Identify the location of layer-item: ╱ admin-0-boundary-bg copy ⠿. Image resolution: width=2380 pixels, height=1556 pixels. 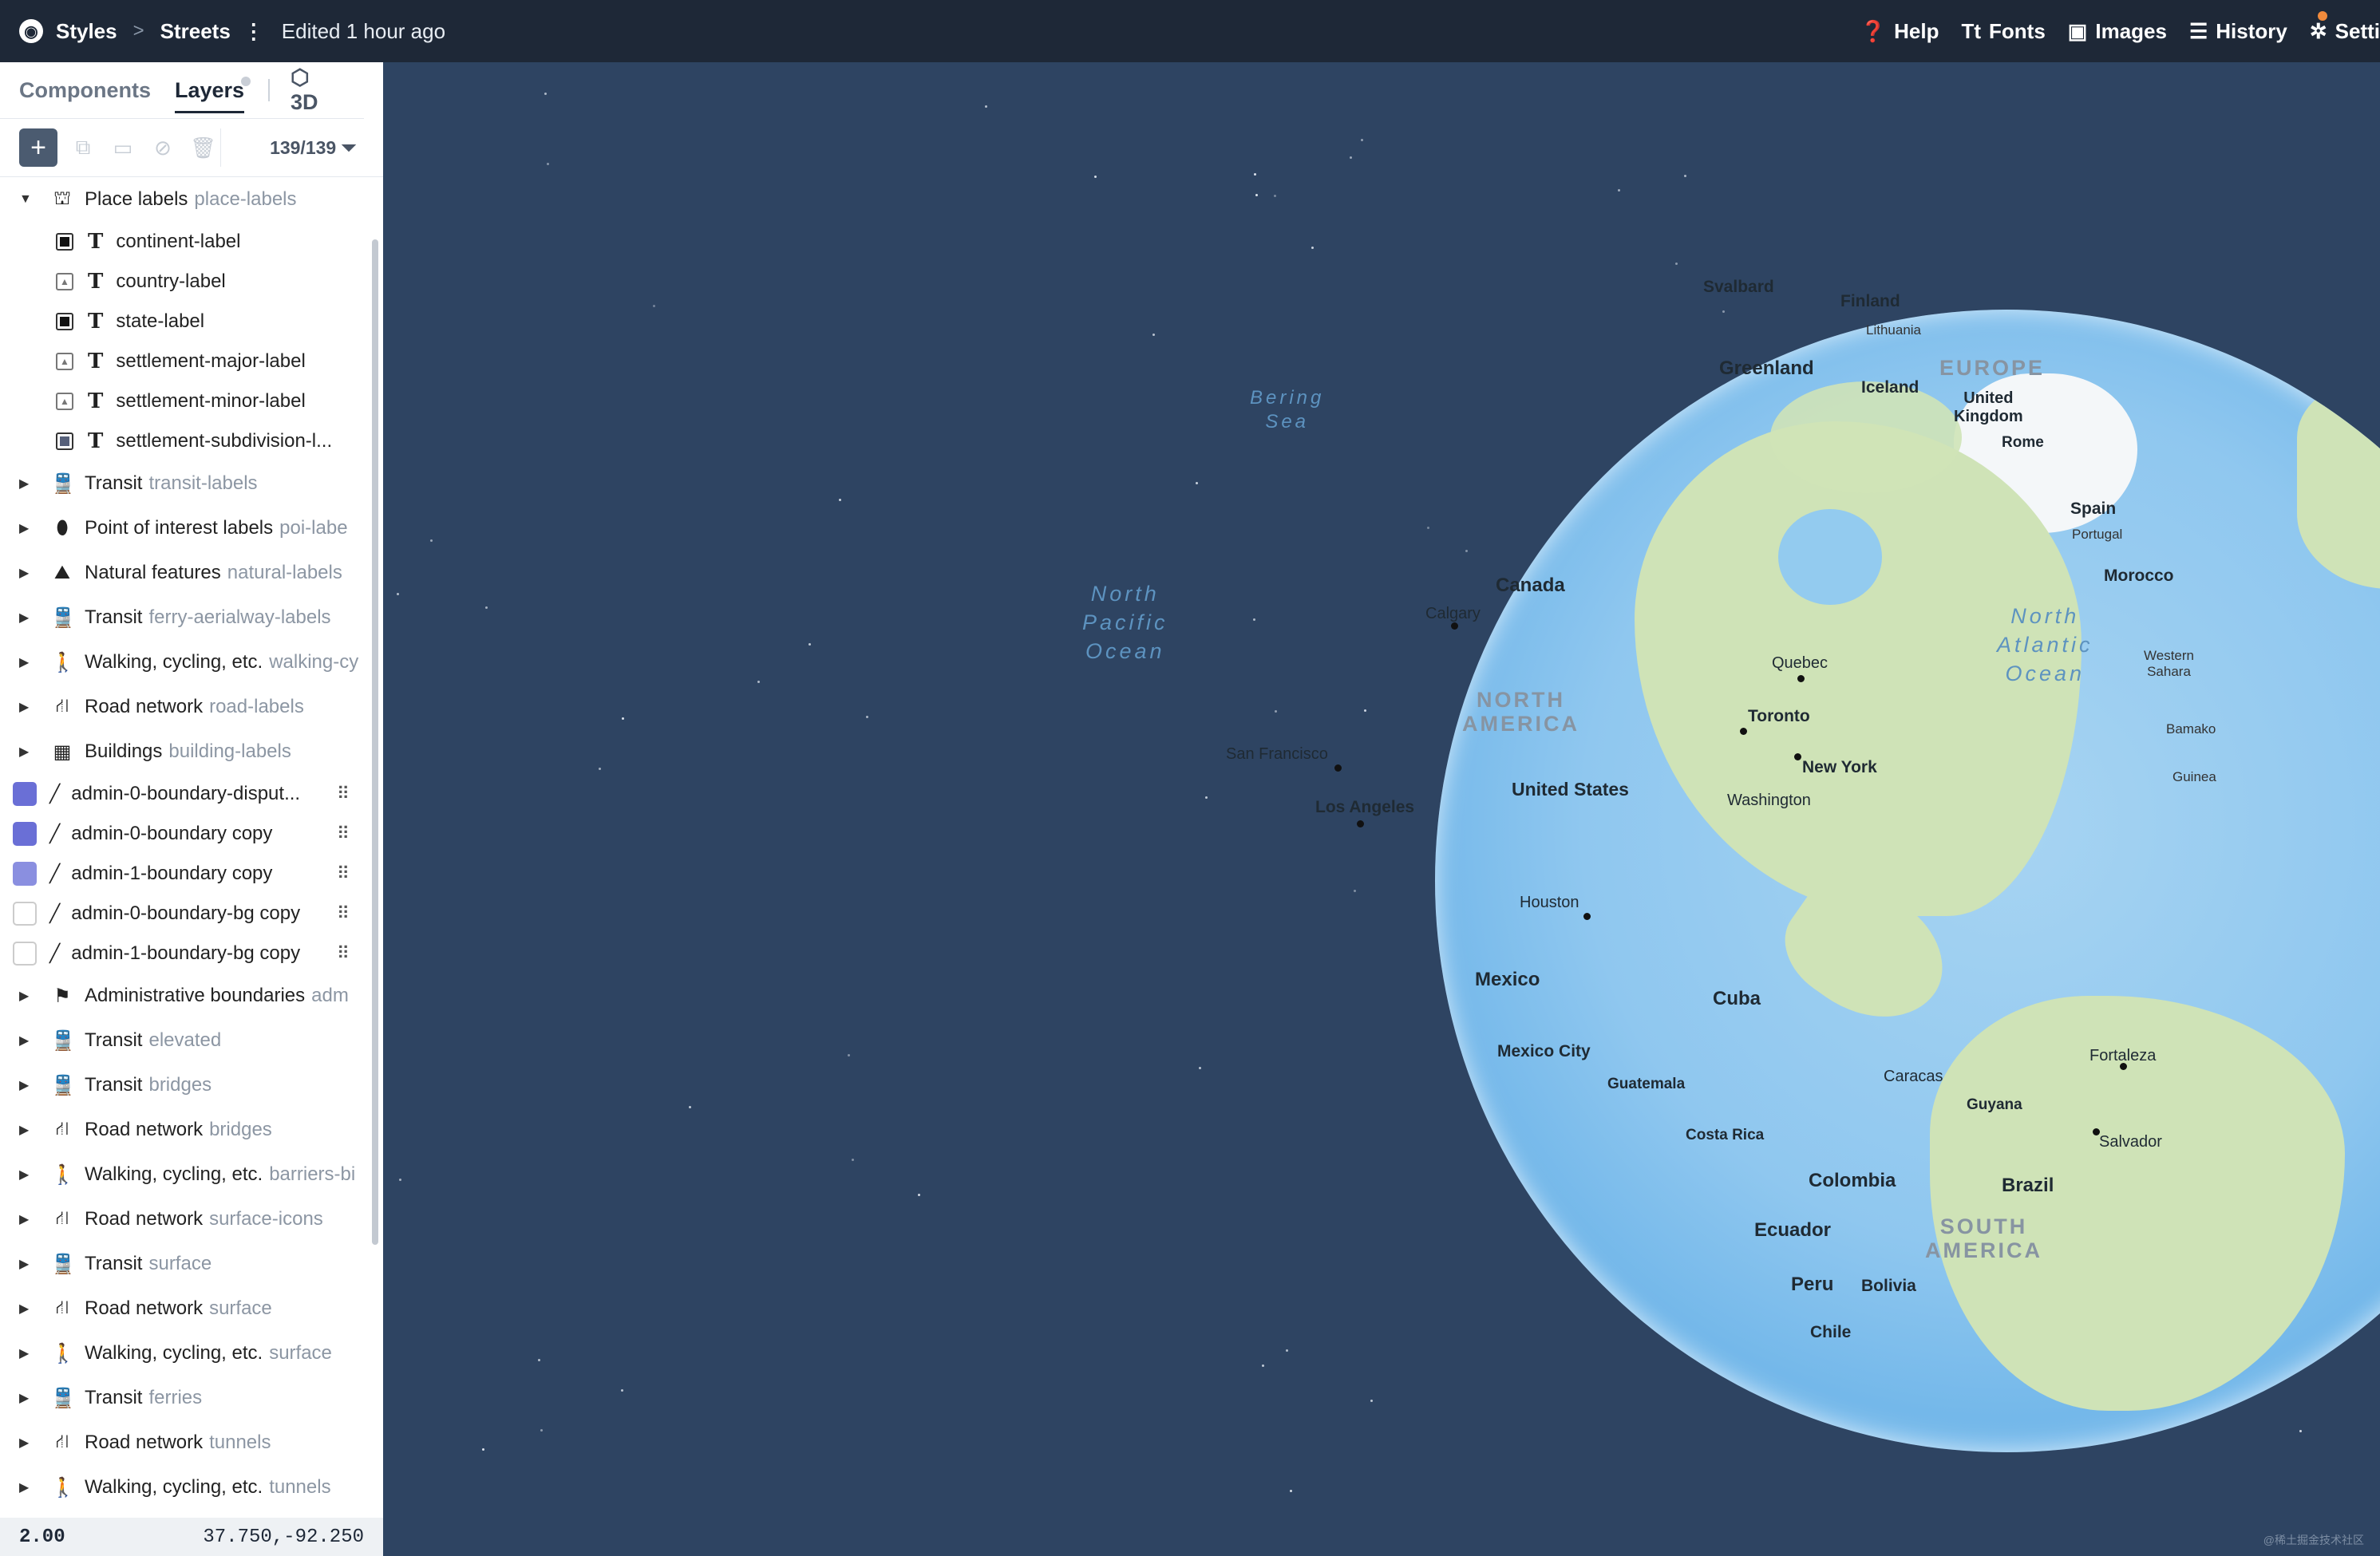
(185, 914).